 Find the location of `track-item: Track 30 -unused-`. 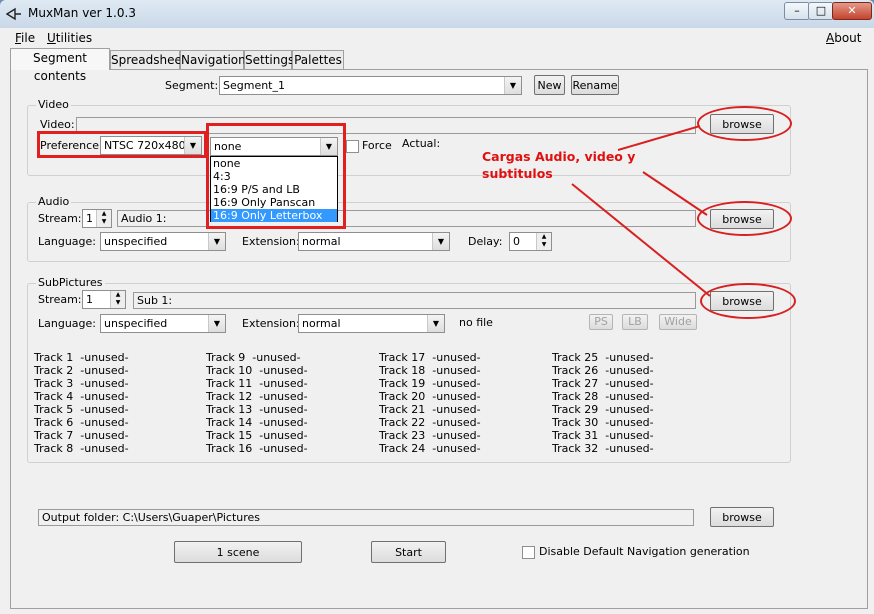

track-item: Track 30 -unused- is located at coordinates (603, 422).